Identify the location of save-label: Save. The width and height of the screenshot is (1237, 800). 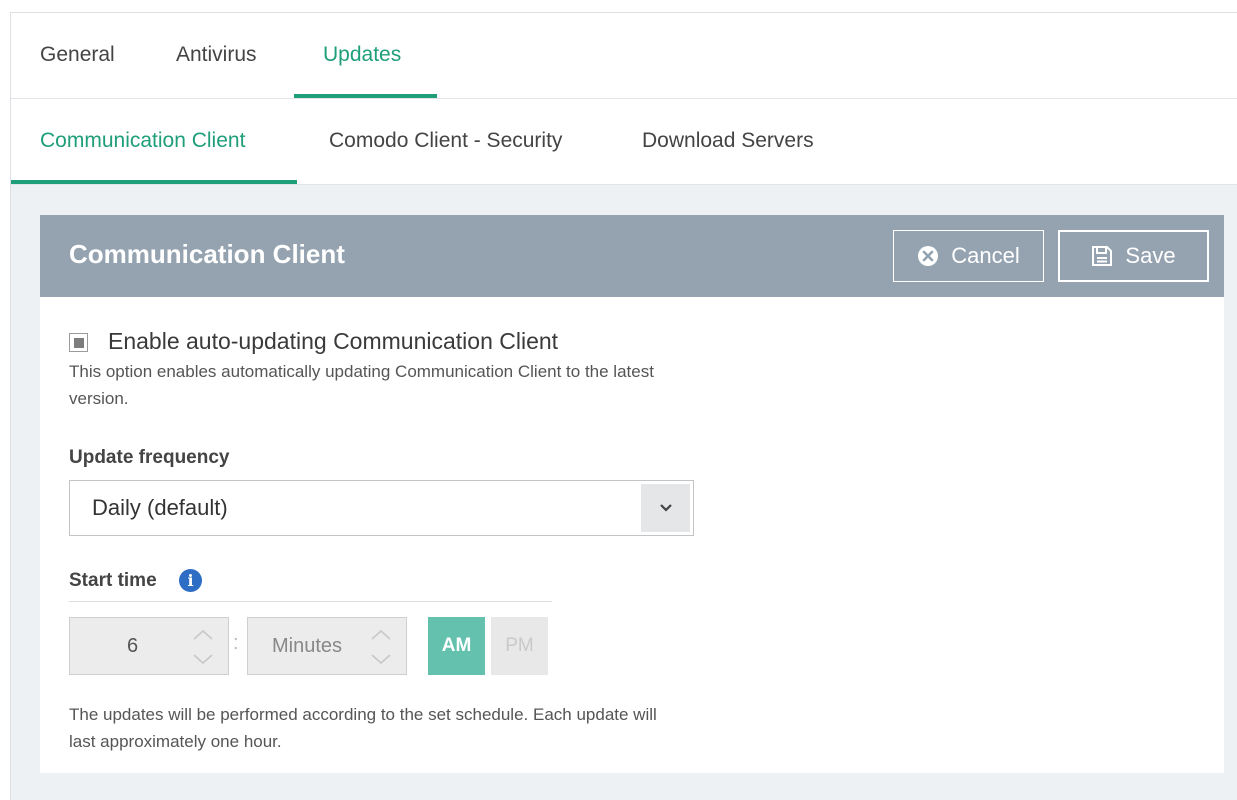
(1150, 255).